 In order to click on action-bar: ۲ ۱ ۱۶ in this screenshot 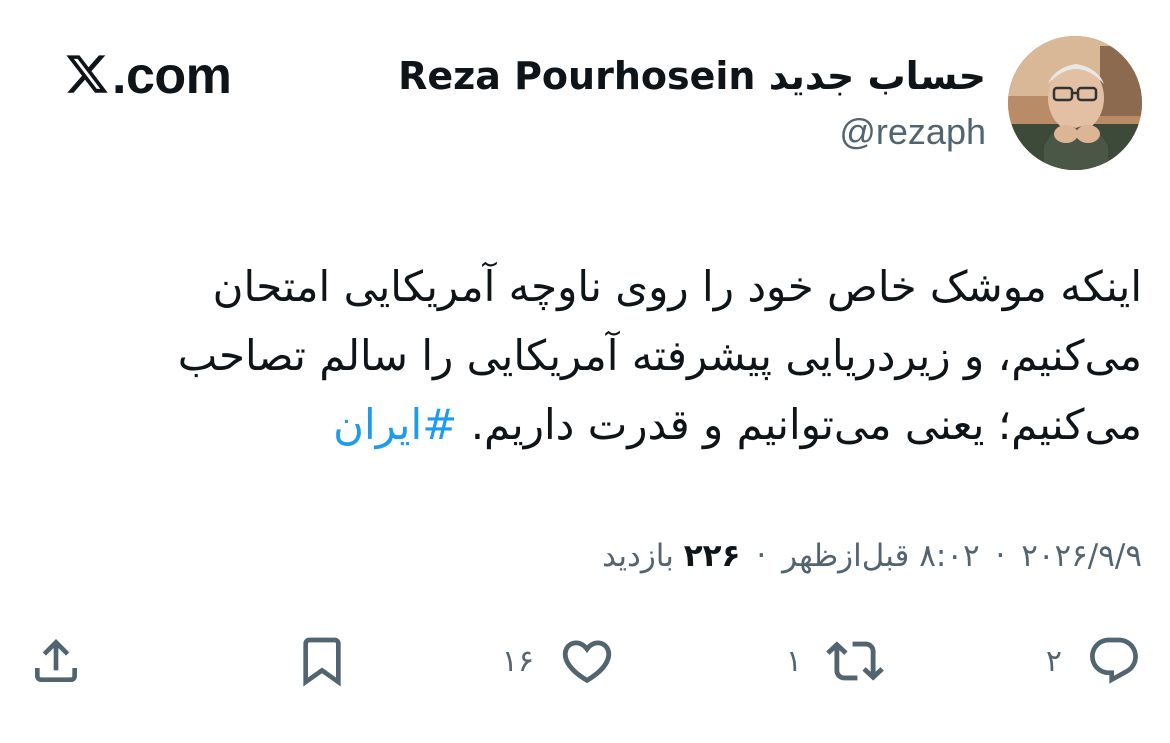, I will do `click(585, 661)`.